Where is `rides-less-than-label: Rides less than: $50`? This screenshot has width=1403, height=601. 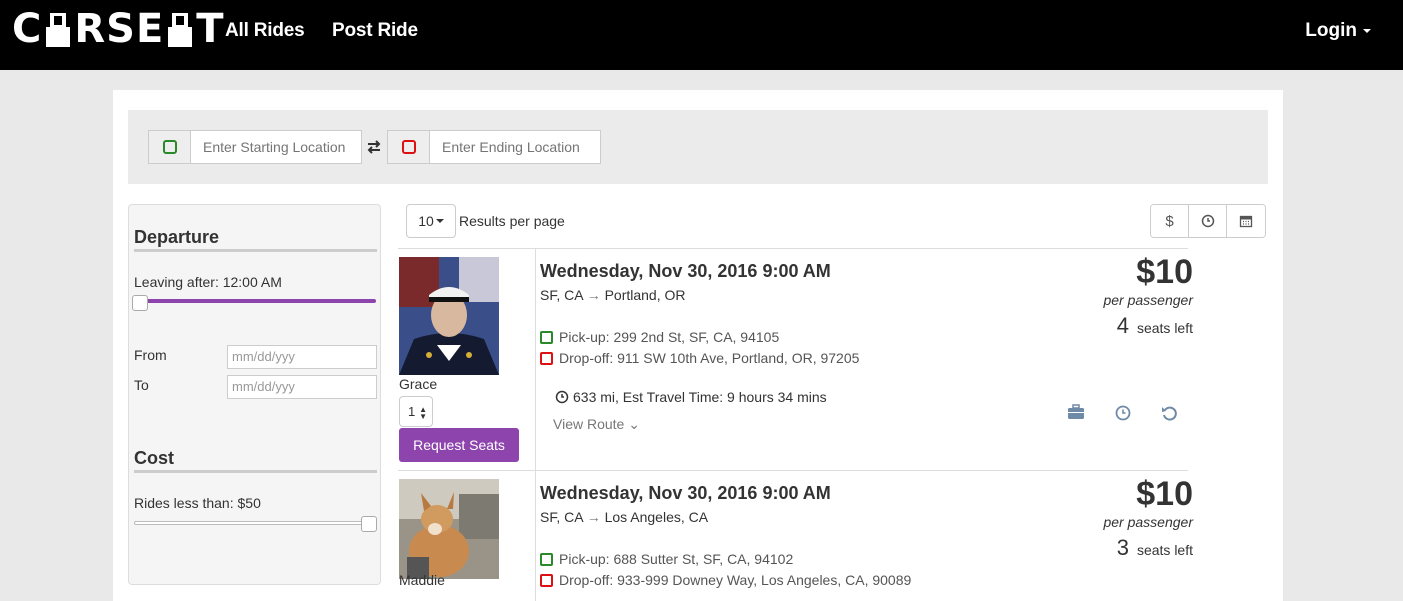
rides-less-than-label: Rides less than: $50 is located at coordinates (197, 503).